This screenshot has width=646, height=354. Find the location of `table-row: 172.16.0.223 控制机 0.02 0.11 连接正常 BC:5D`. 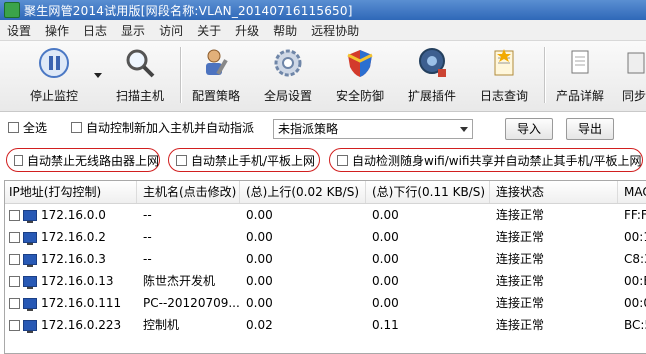

table-row: 172.16.0.223 控制机 0.02 0.11 连接正常 BC:5D is located at coordinates (325, 325).